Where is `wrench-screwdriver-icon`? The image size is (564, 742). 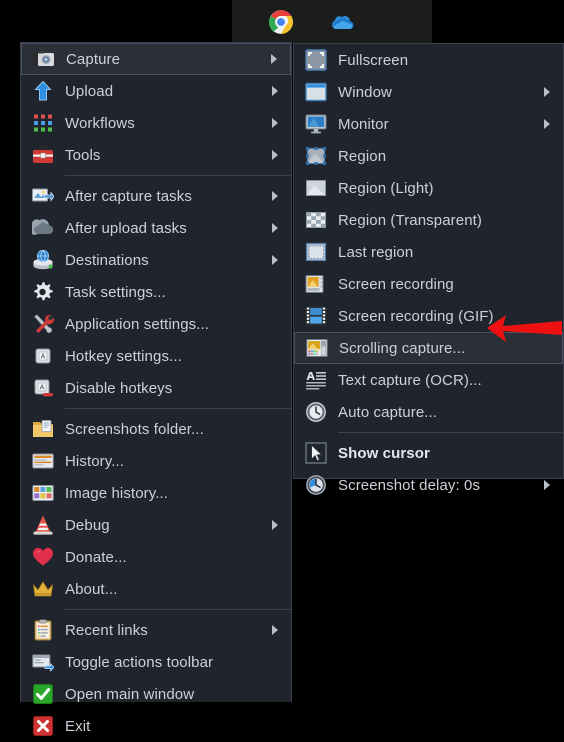 wrench-screwdriver-icon is located at coordinates (43, 324).